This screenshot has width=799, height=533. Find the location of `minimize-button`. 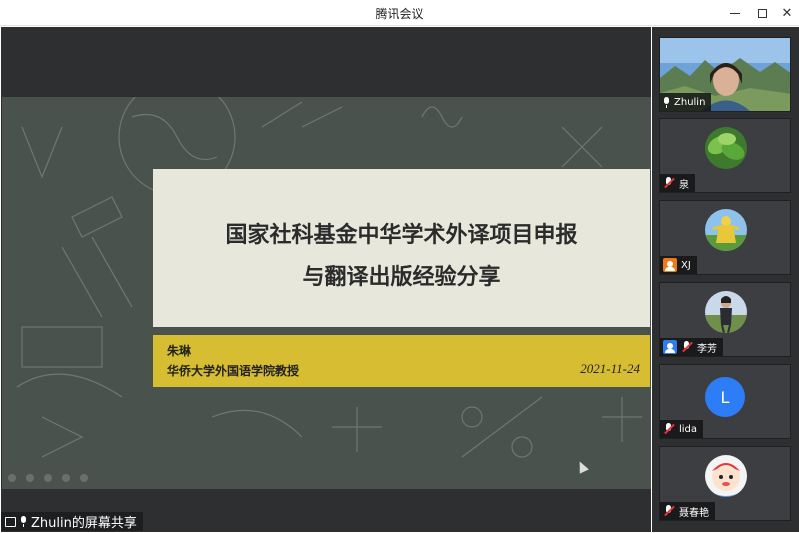

minimize-button is located at coordinates (735, 13).